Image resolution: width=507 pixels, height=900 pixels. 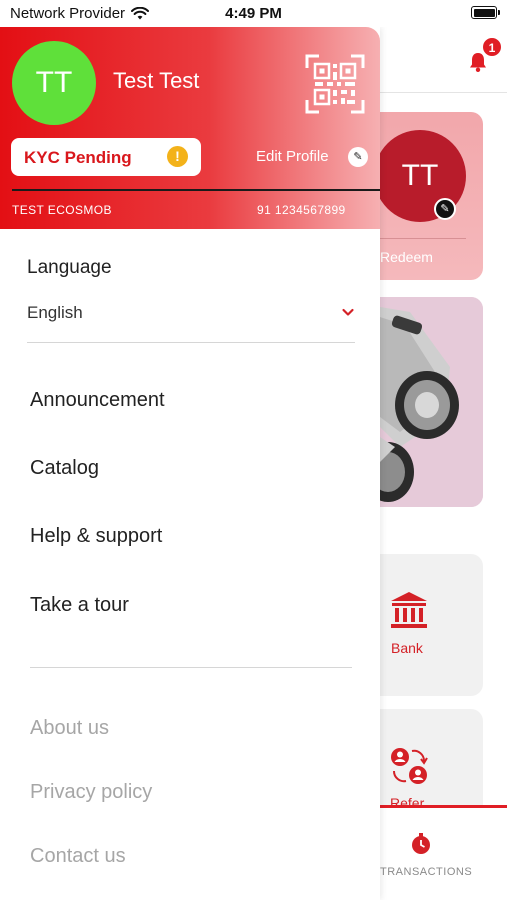 I want to click on link-about-us: About us, so click(x=69, y=728).